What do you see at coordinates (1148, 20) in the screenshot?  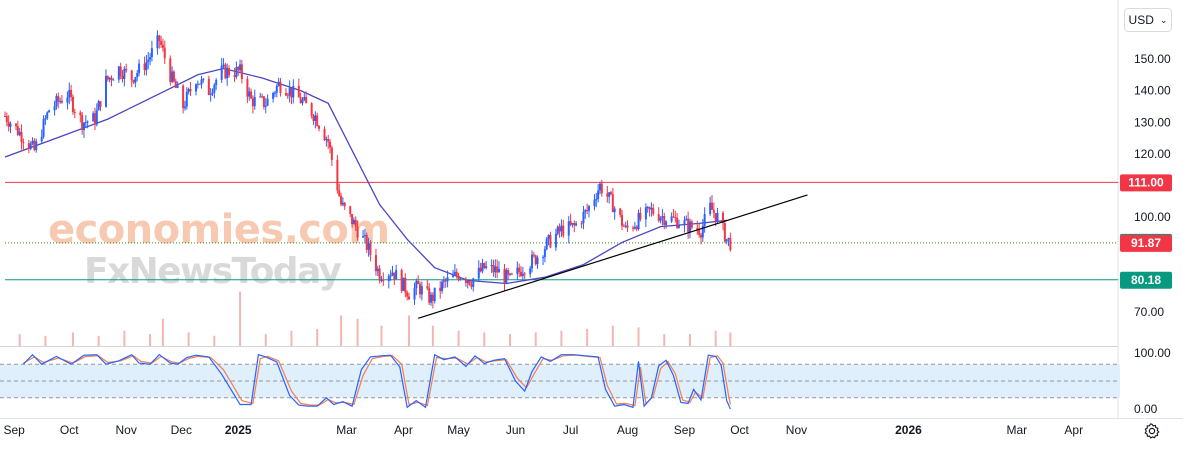 I see `currency-selector: USD ⌄` at bounding box center [1148, 20].